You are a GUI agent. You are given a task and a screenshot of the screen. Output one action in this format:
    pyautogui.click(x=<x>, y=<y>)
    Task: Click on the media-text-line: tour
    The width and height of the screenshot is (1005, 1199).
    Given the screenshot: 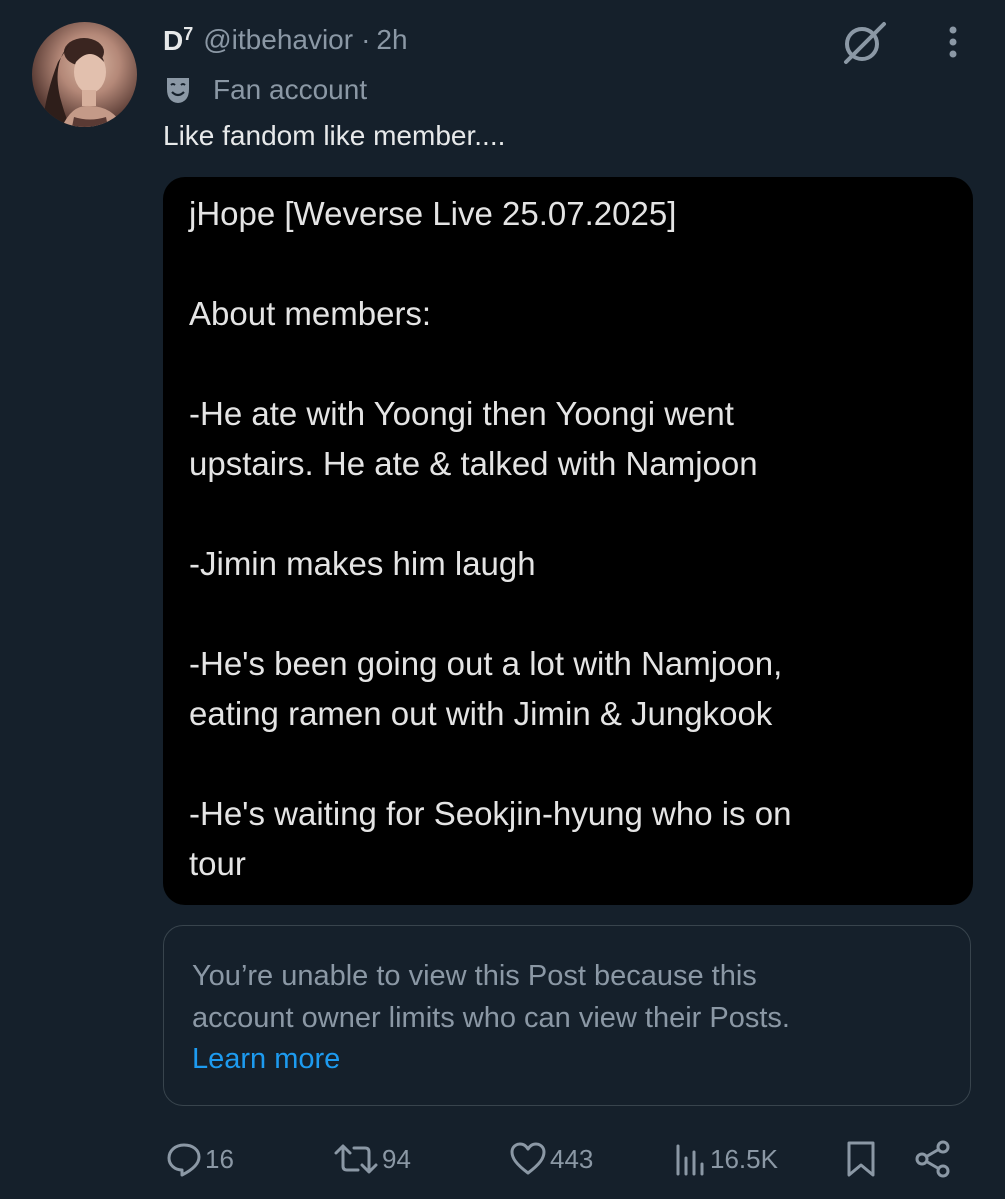 What is the action you would take?
    pyautogui.click(x=217, y=863)
    